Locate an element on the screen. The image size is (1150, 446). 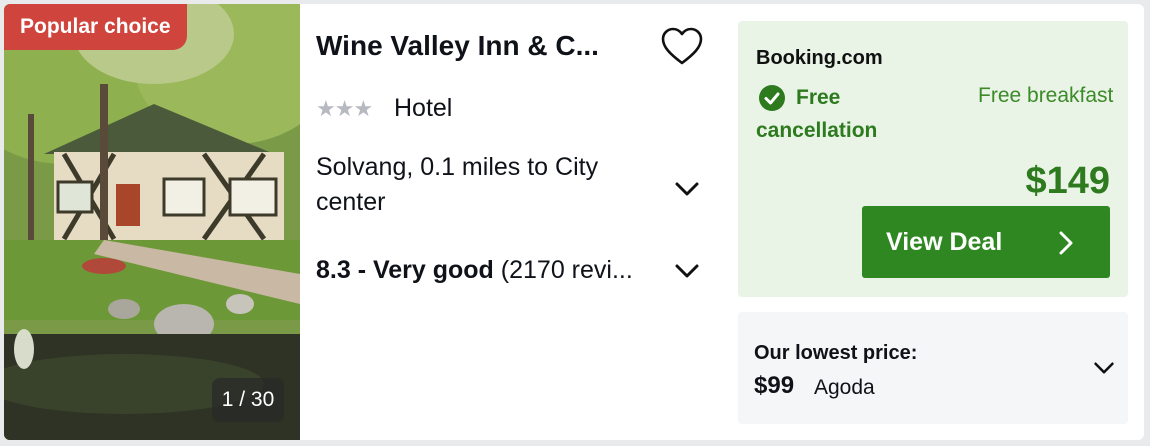
lowest-price-label: Our lowest price: is located at coordinates (836, 353).